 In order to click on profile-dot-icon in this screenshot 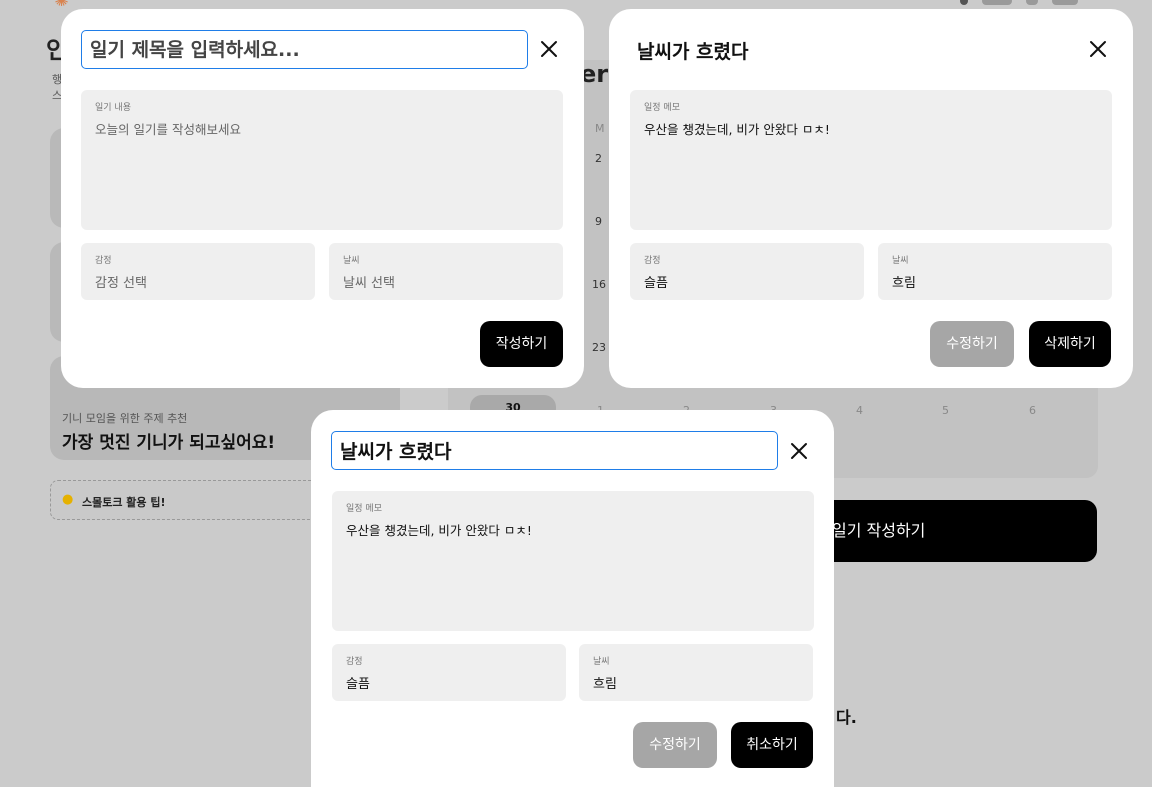, I will do `click(964, 2)`.